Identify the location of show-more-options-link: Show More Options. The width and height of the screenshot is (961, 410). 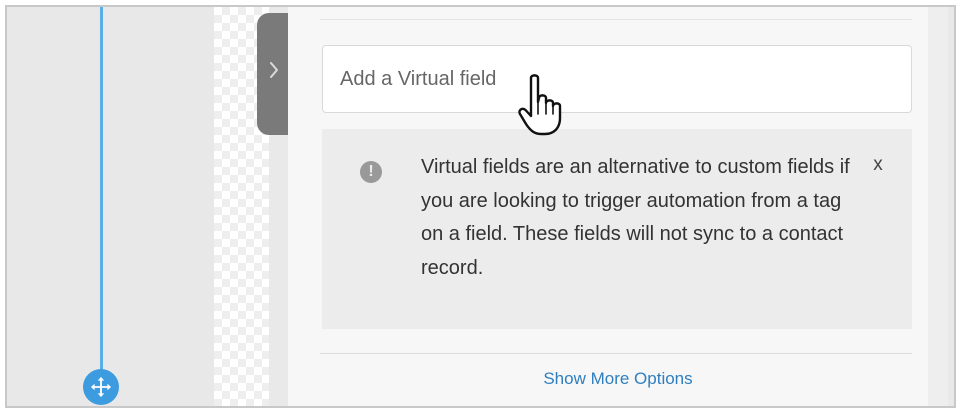
(618, 379).